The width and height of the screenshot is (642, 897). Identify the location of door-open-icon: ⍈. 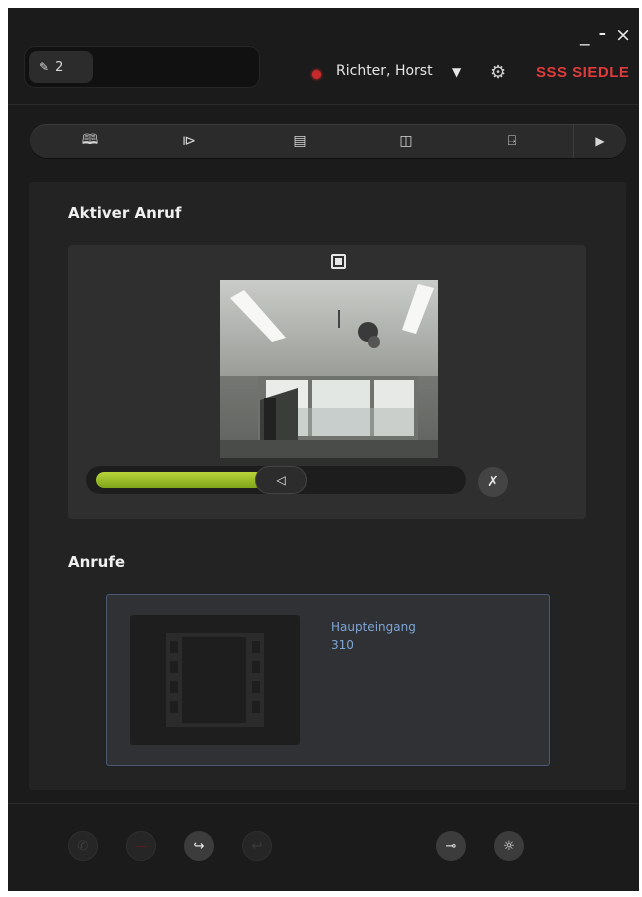
(512, 141).